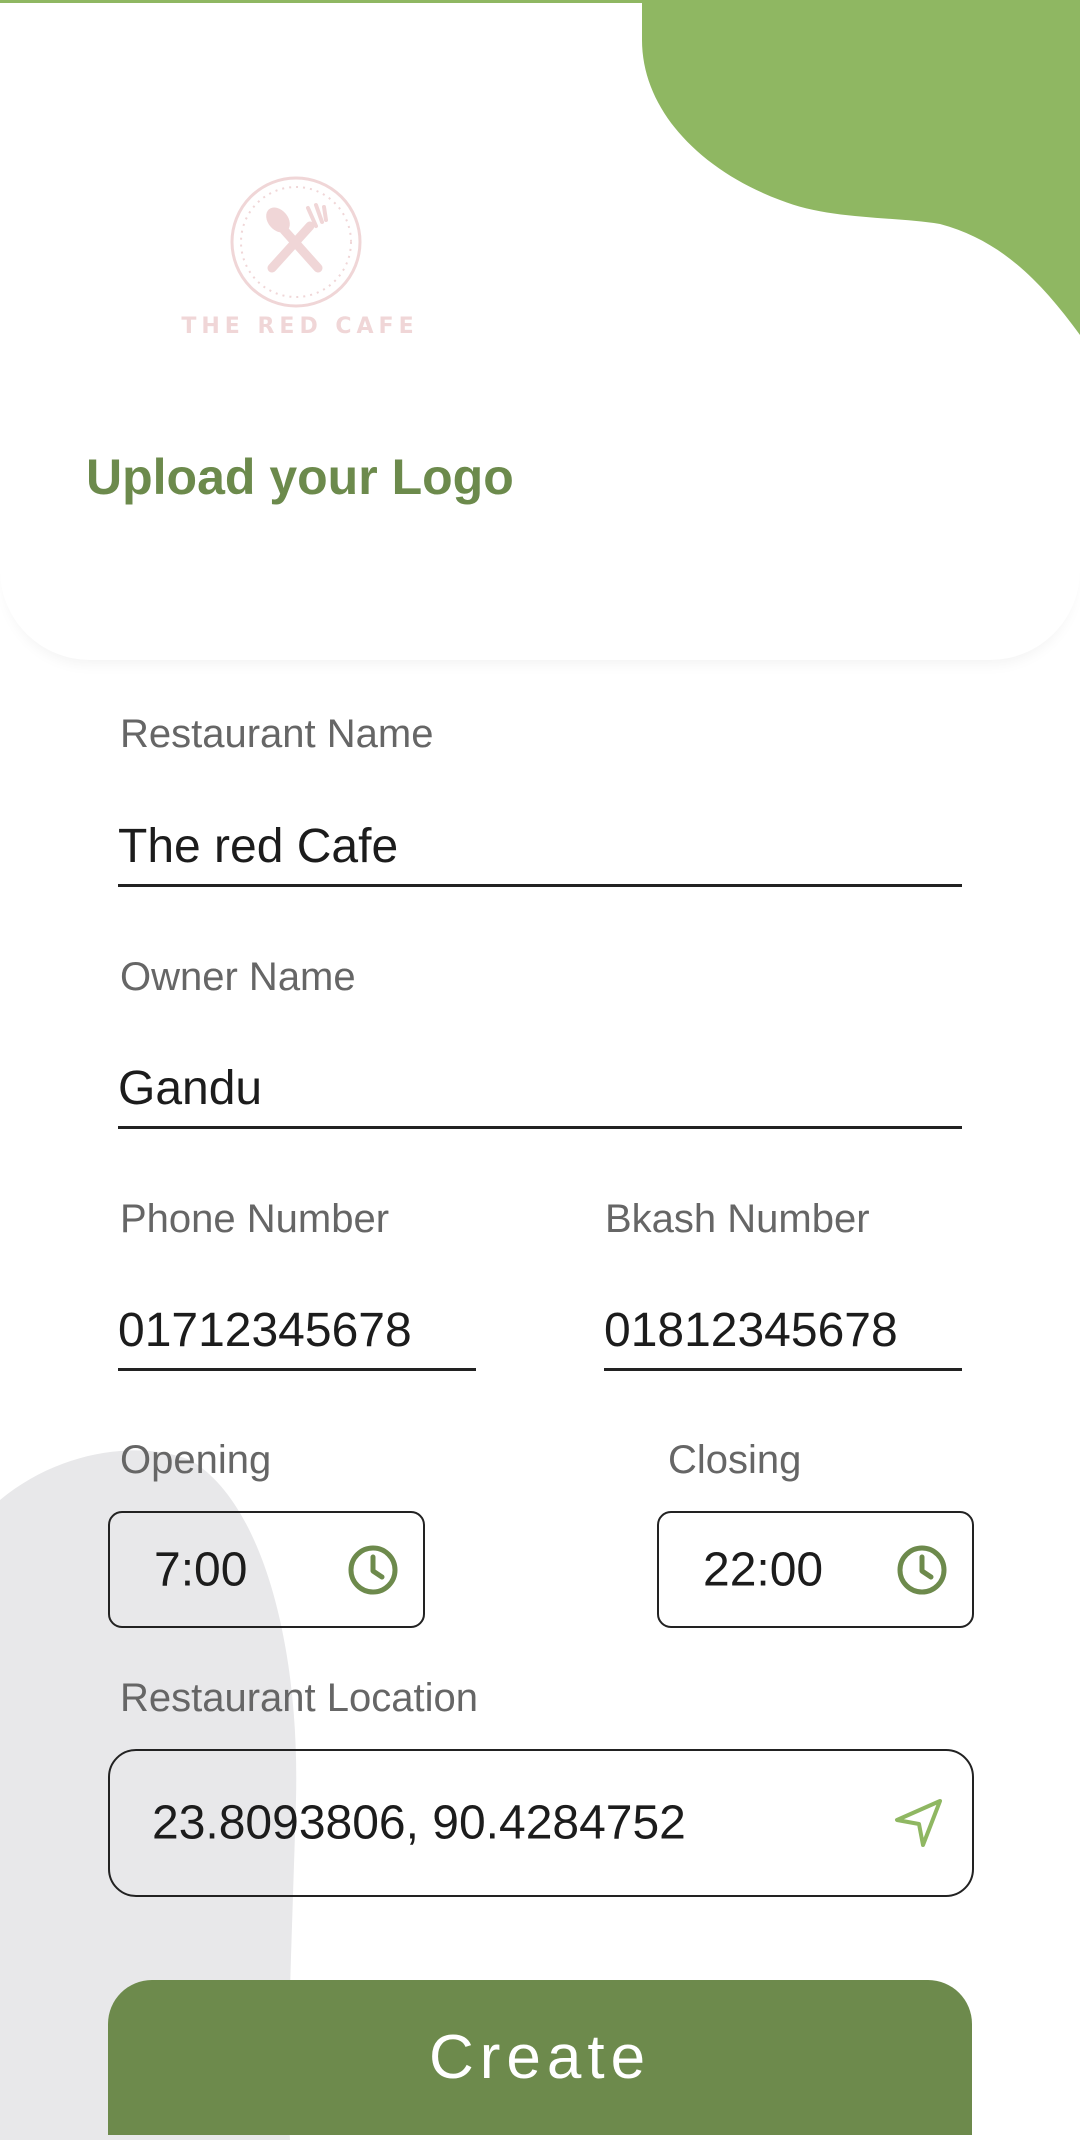 The height and width of the screenshot is (2140, 1080). What do you see at coordinates (265, 1330) in the screenshot?
I see `phone-number-value: 01712345678` at bounding box center [265, 1330].